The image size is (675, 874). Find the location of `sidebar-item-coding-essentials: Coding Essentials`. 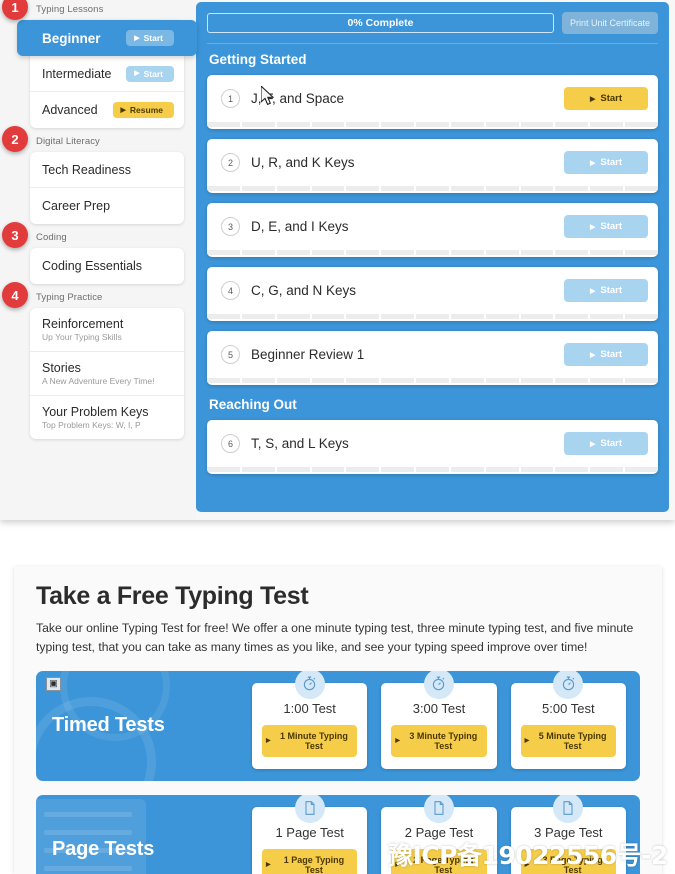

sidebar-item-coding-essentials: Coding Essentials is located at coordinates (107, 266).